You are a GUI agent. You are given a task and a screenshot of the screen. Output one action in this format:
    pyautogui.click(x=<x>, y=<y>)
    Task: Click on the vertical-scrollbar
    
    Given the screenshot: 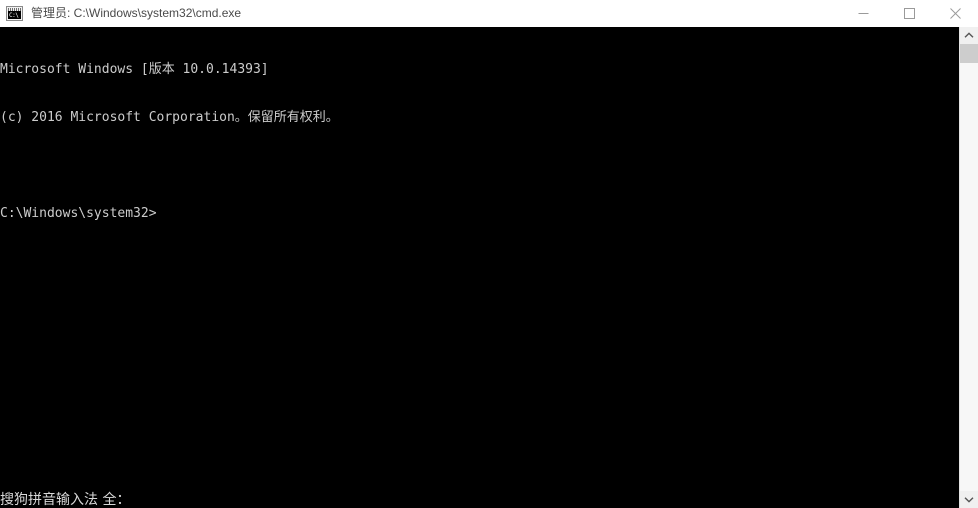 What is the action you would take?
    pyautogui.click(x=968, y=267)
    